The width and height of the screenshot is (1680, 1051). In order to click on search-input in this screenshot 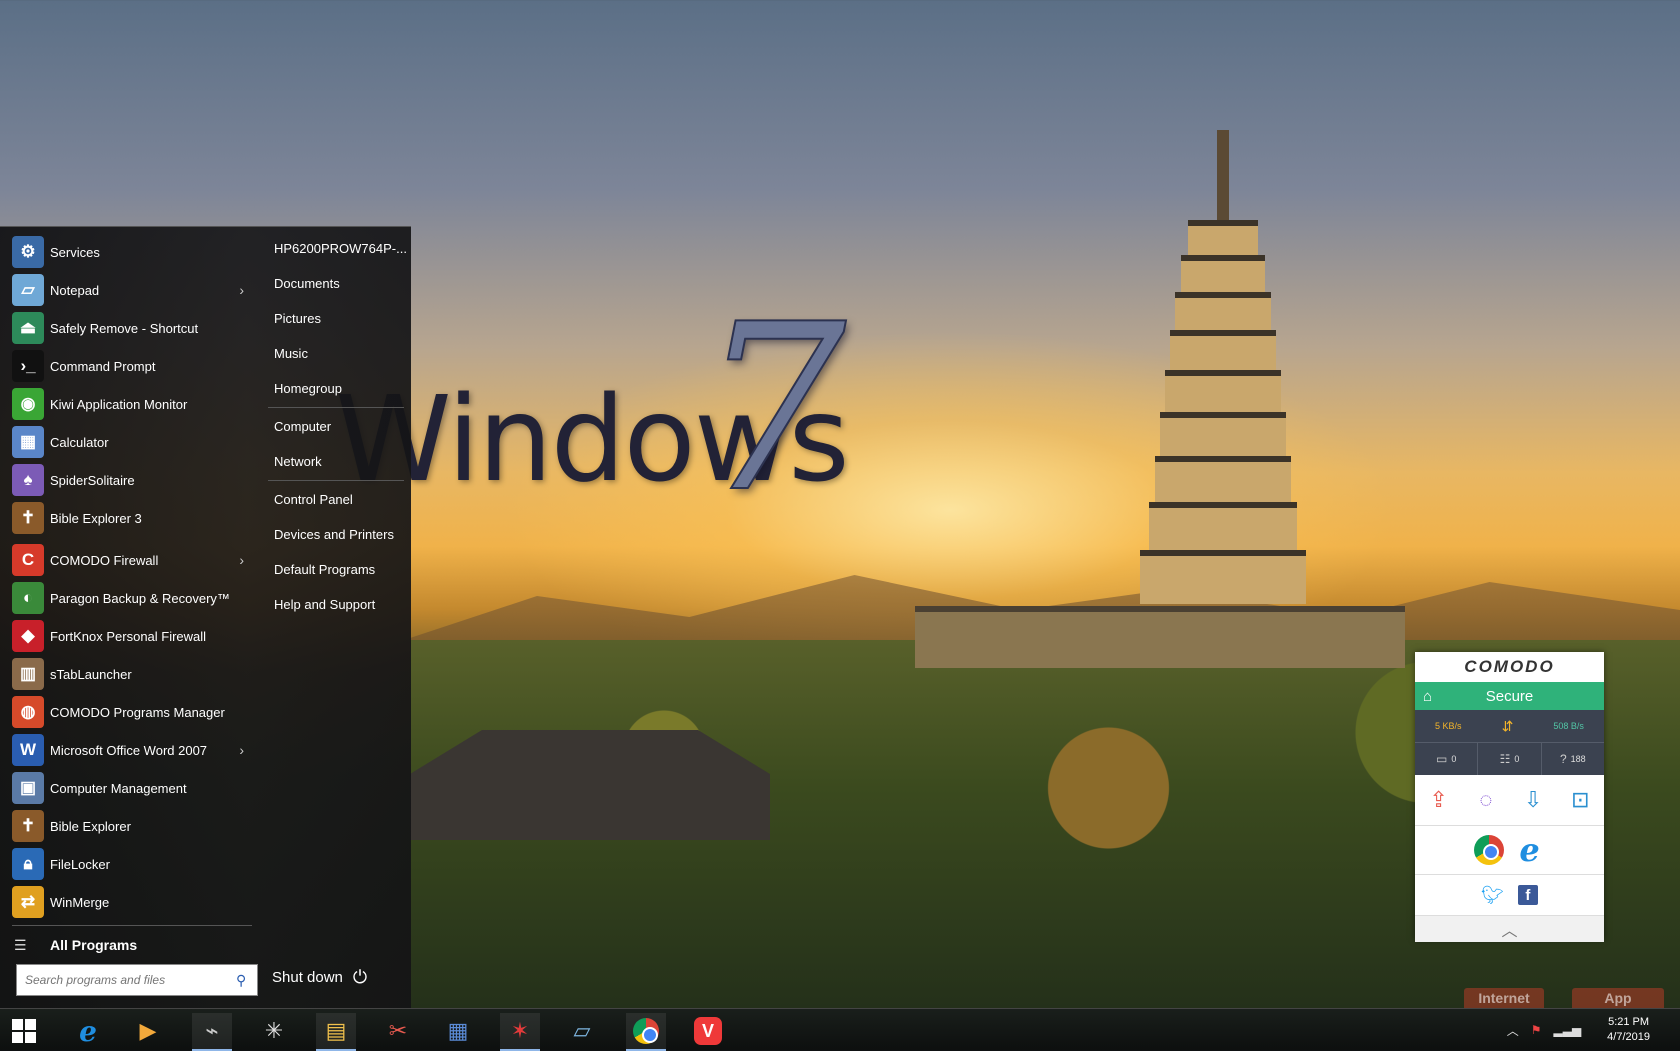, I will do `click(127, 980)`.